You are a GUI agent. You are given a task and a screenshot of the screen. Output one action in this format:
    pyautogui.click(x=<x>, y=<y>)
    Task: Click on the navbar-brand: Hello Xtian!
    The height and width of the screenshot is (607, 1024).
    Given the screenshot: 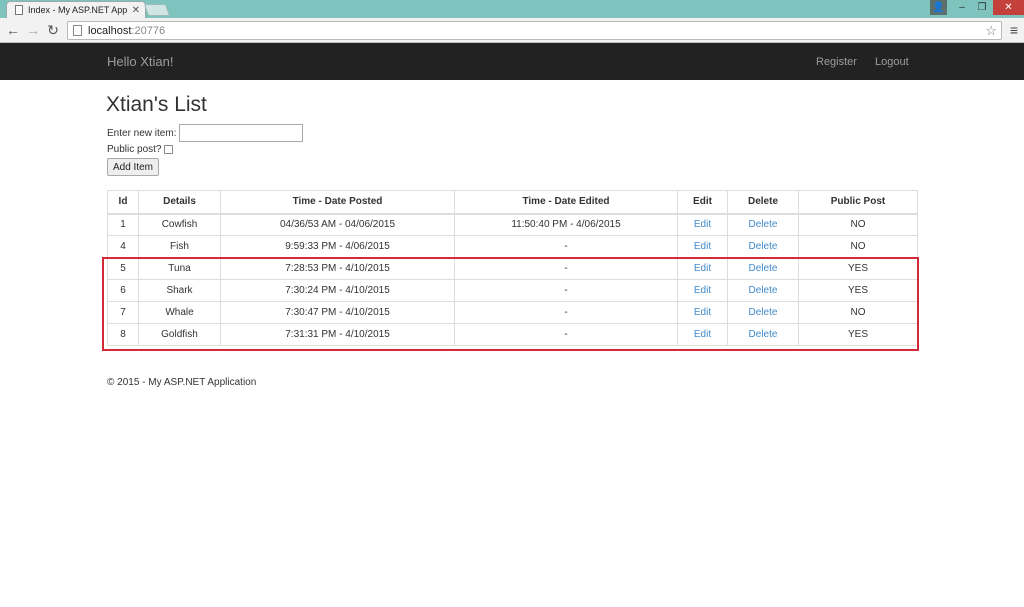 What is the action you would take?
    pyautogui.click(x=140, y=61)
    